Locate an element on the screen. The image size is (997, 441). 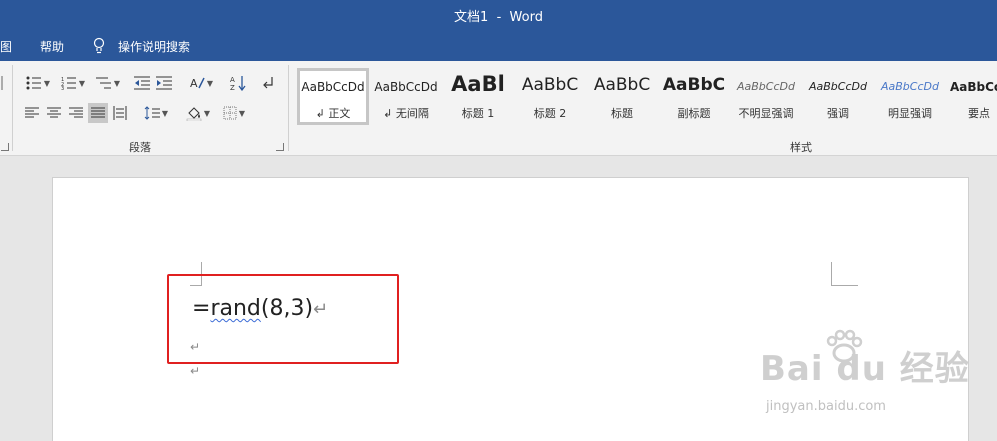
watermark-url: jingyan.baidu.com is located at coordinates (826, 406).